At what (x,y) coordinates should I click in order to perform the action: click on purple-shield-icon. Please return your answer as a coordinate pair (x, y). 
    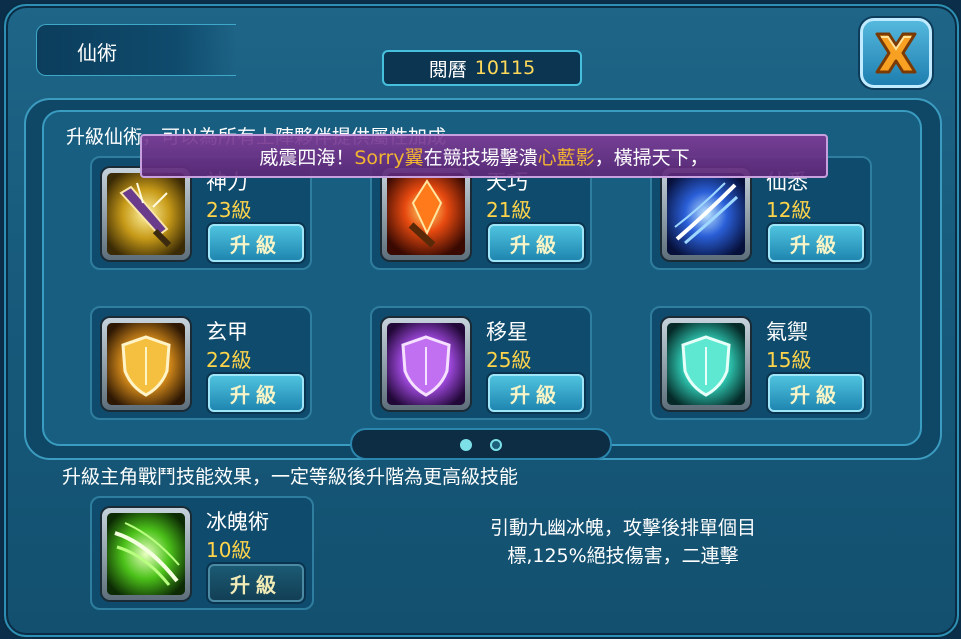
    Looking at the image, I should click on (426, 364).